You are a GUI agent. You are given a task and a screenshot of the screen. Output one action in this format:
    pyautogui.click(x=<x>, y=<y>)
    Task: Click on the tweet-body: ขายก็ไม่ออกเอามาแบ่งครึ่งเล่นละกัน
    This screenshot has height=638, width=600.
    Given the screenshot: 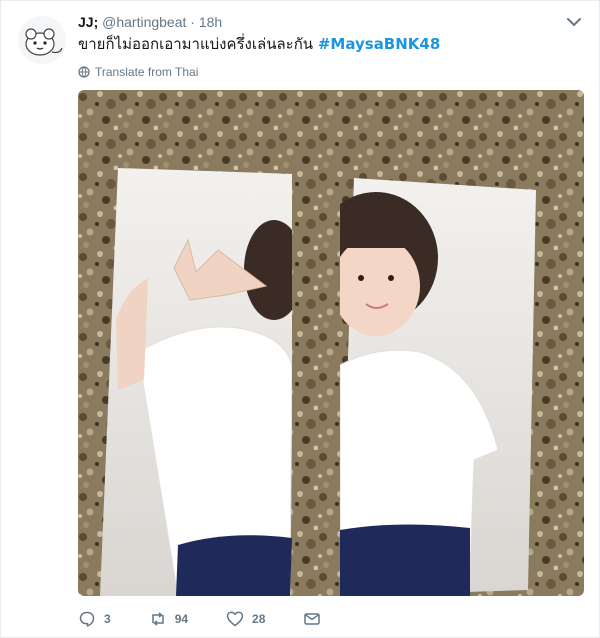 What is the action you would take?
    pyautogui.click(x=196, y=44)
    